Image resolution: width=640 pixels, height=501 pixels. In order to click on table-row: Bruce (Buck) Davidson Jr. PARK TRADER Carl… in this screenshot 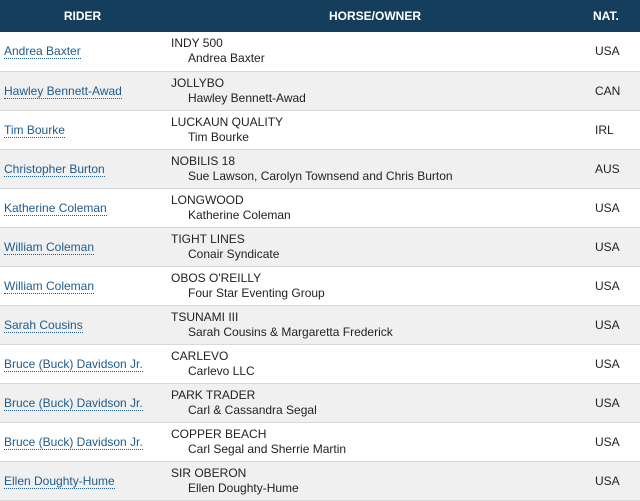, I will do `click(320, 403)`.